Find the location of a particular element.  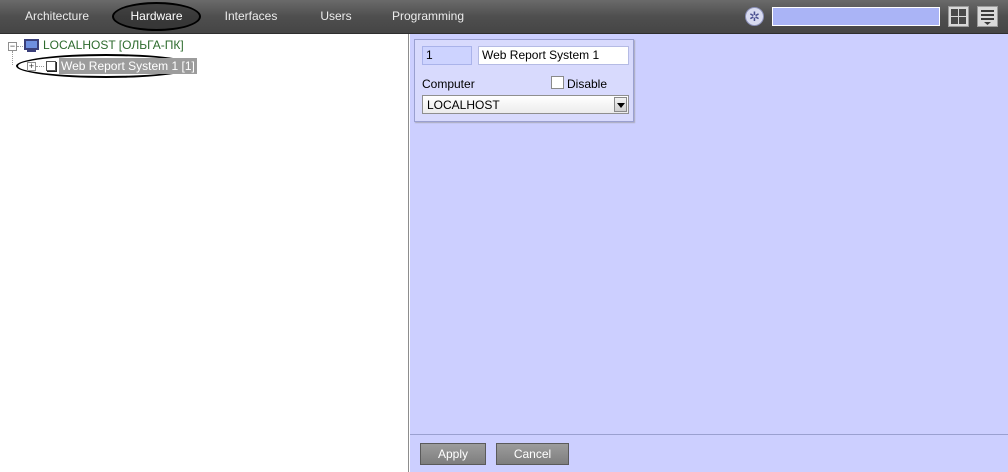

tree-connector-vertical is located at coordinates (12, 58).